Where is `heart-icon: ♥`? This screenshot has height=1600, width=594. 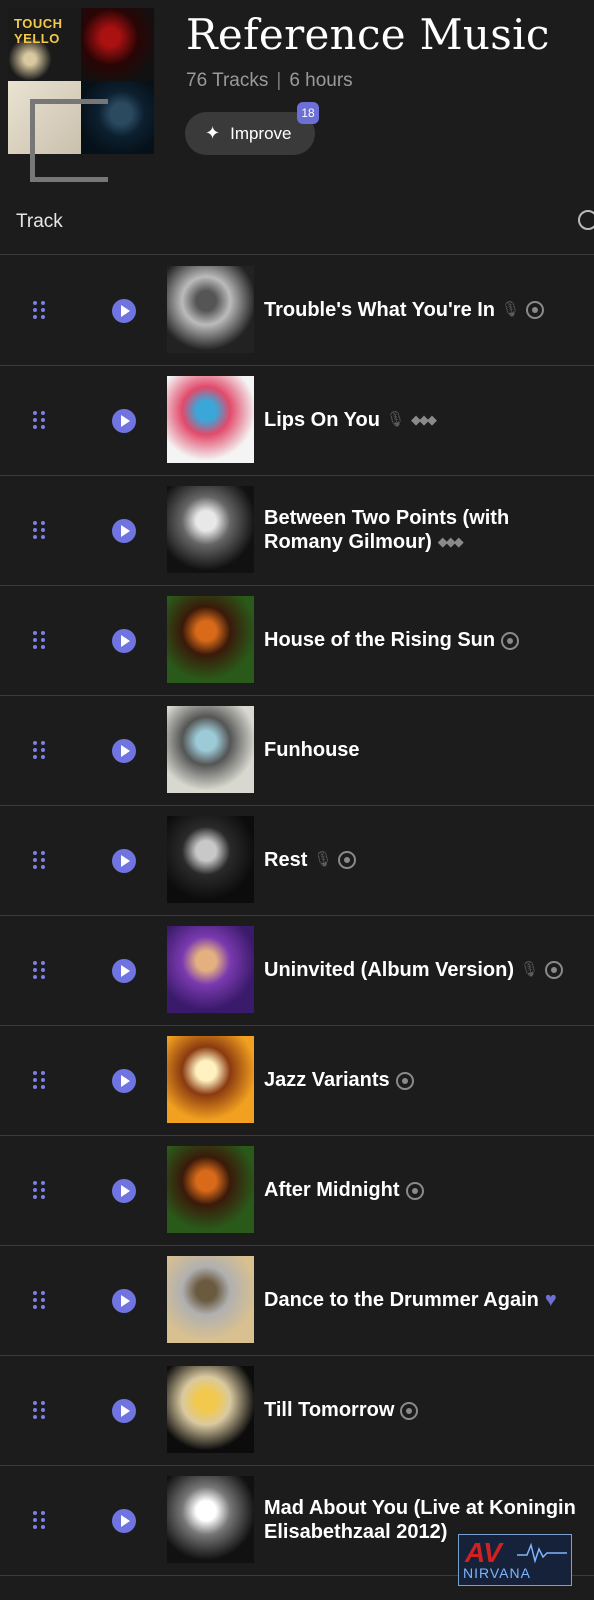
heart-icon: ♥ is located at coordinates (550, 1300).